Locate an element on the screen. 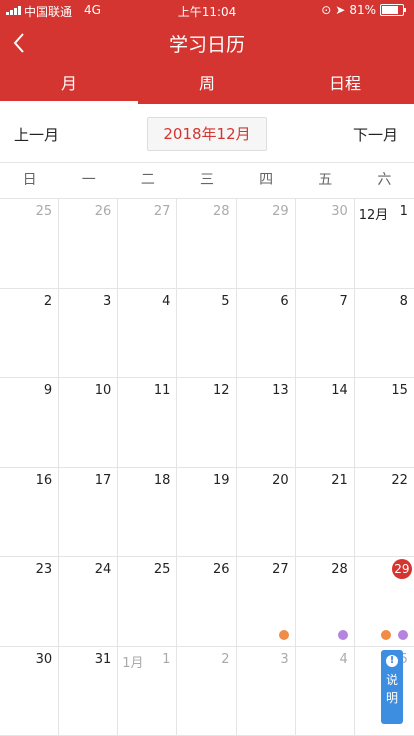 The height and width of the screenshot is (736, 414). day-cell: 10 is located at coordinates (89, 423).